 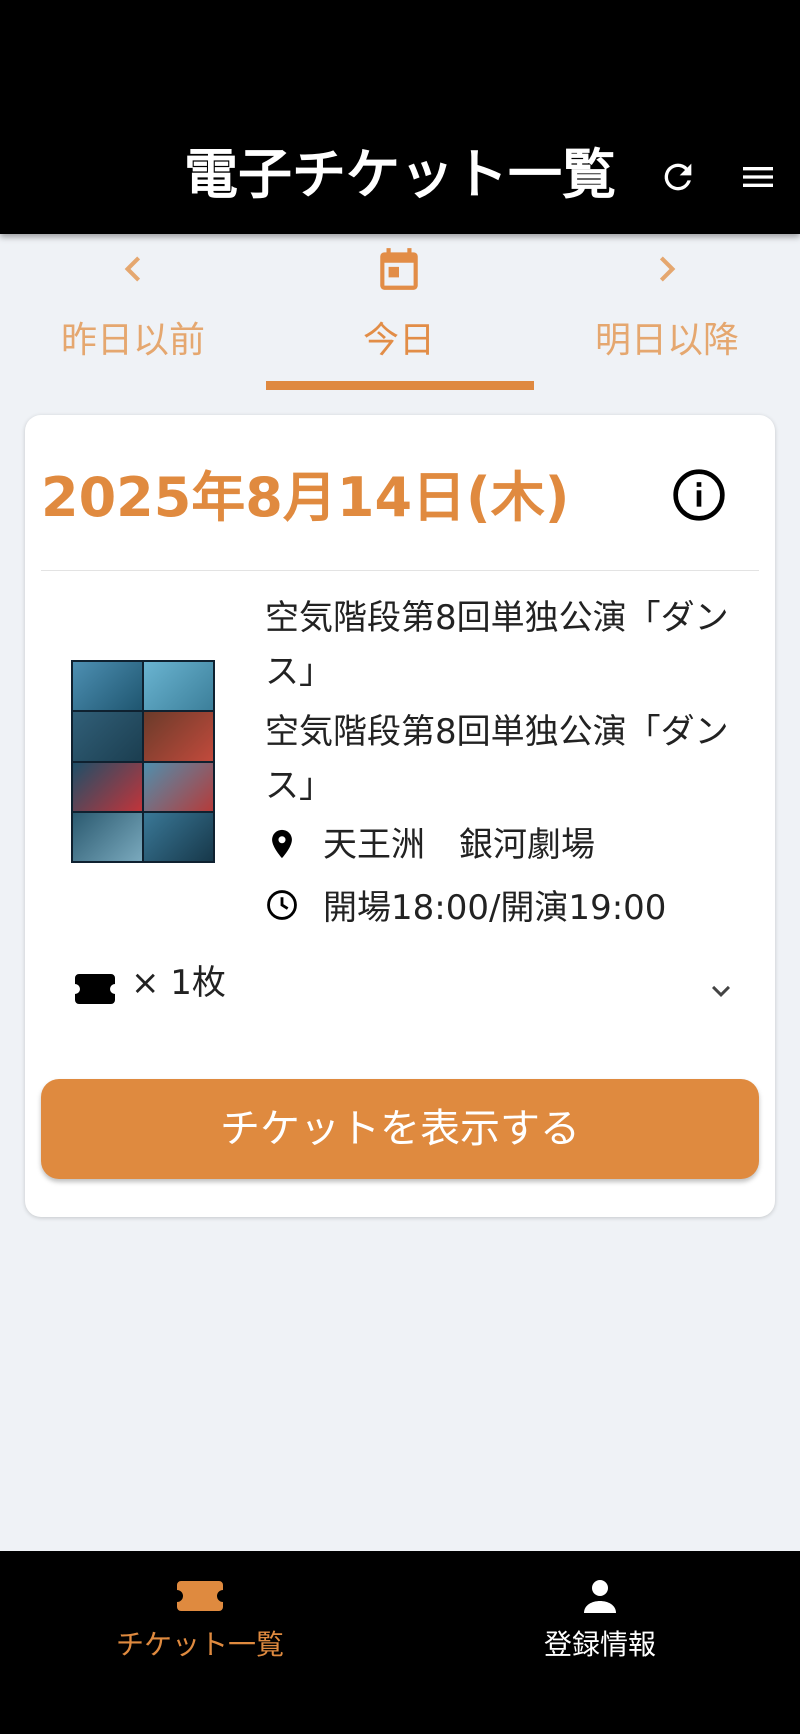 I want to click on event-subtitle: 空気階段第8回単独公演「ダンス」, so click(x=497, y=759).